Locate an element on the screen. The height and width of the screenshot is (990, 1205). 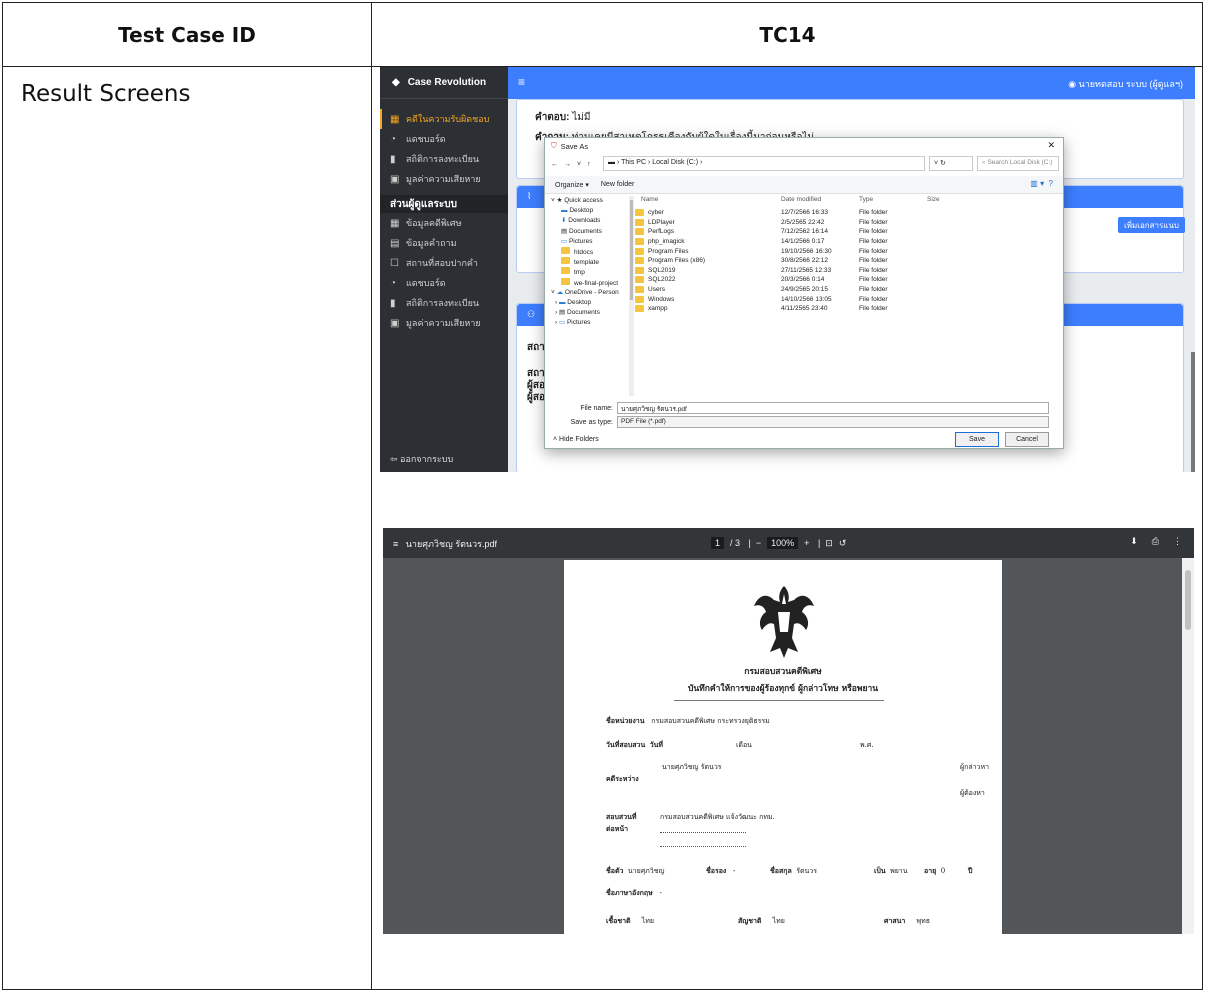
file-row: Program Files 19/10/2566 16:30 File folder is located at coordinates (800, 251).